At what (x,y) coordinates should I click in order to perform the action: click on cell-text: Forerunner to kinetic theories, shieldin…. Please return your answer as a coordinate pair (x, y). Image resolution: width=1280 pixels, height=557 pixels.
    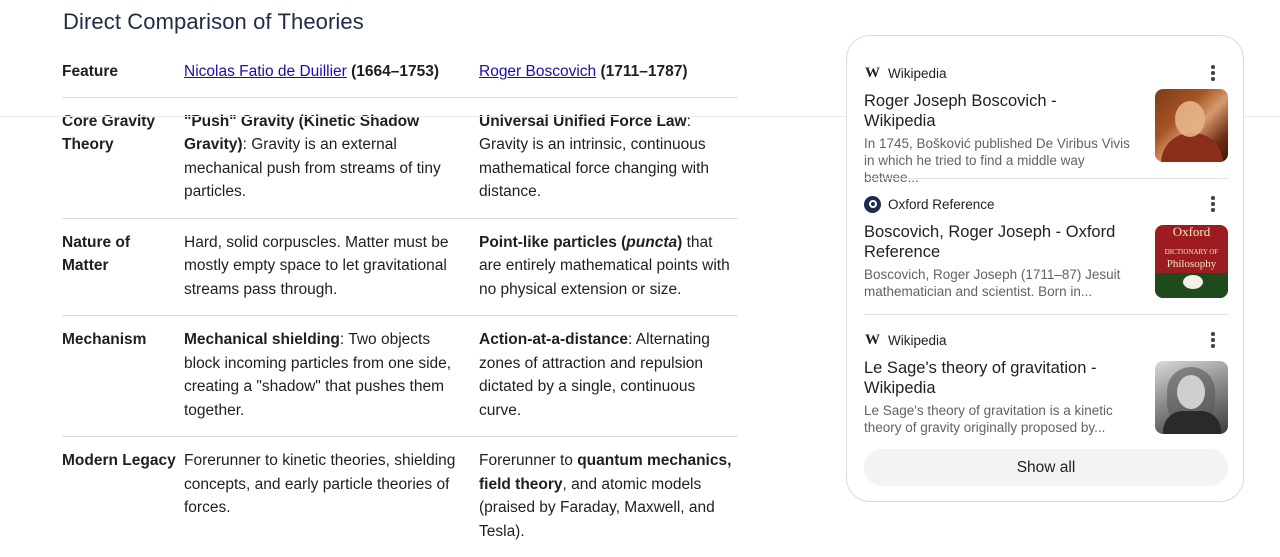
    Looking at the image, I should click on (319, 484).